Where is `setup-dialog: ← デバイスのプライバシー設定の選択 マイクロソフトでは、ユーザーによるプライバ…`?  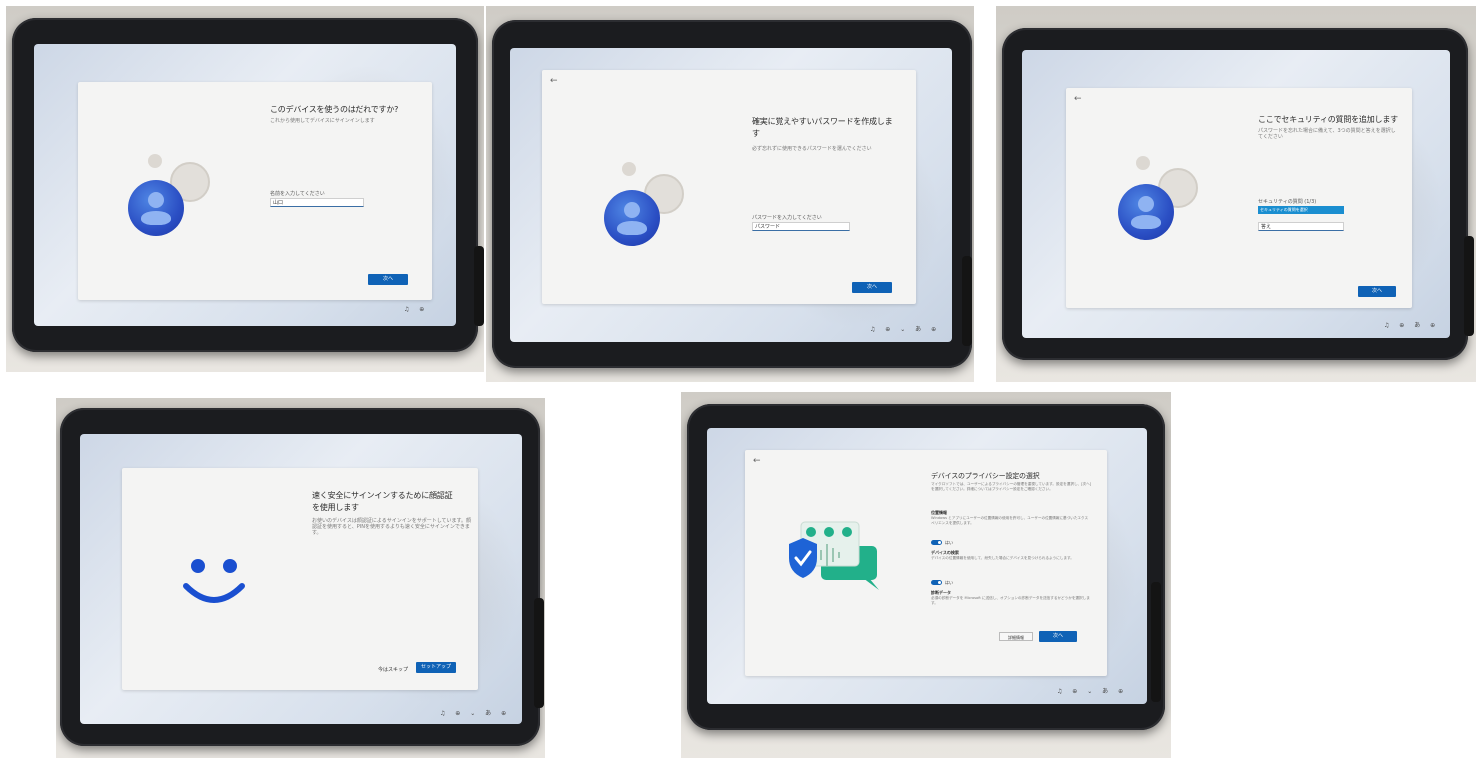 setup-dialog: ← デバイスのプライバシー設定の選択 マイクロソフトでは、ユーザーによるプライバ… is located at coordinates (926, 563).